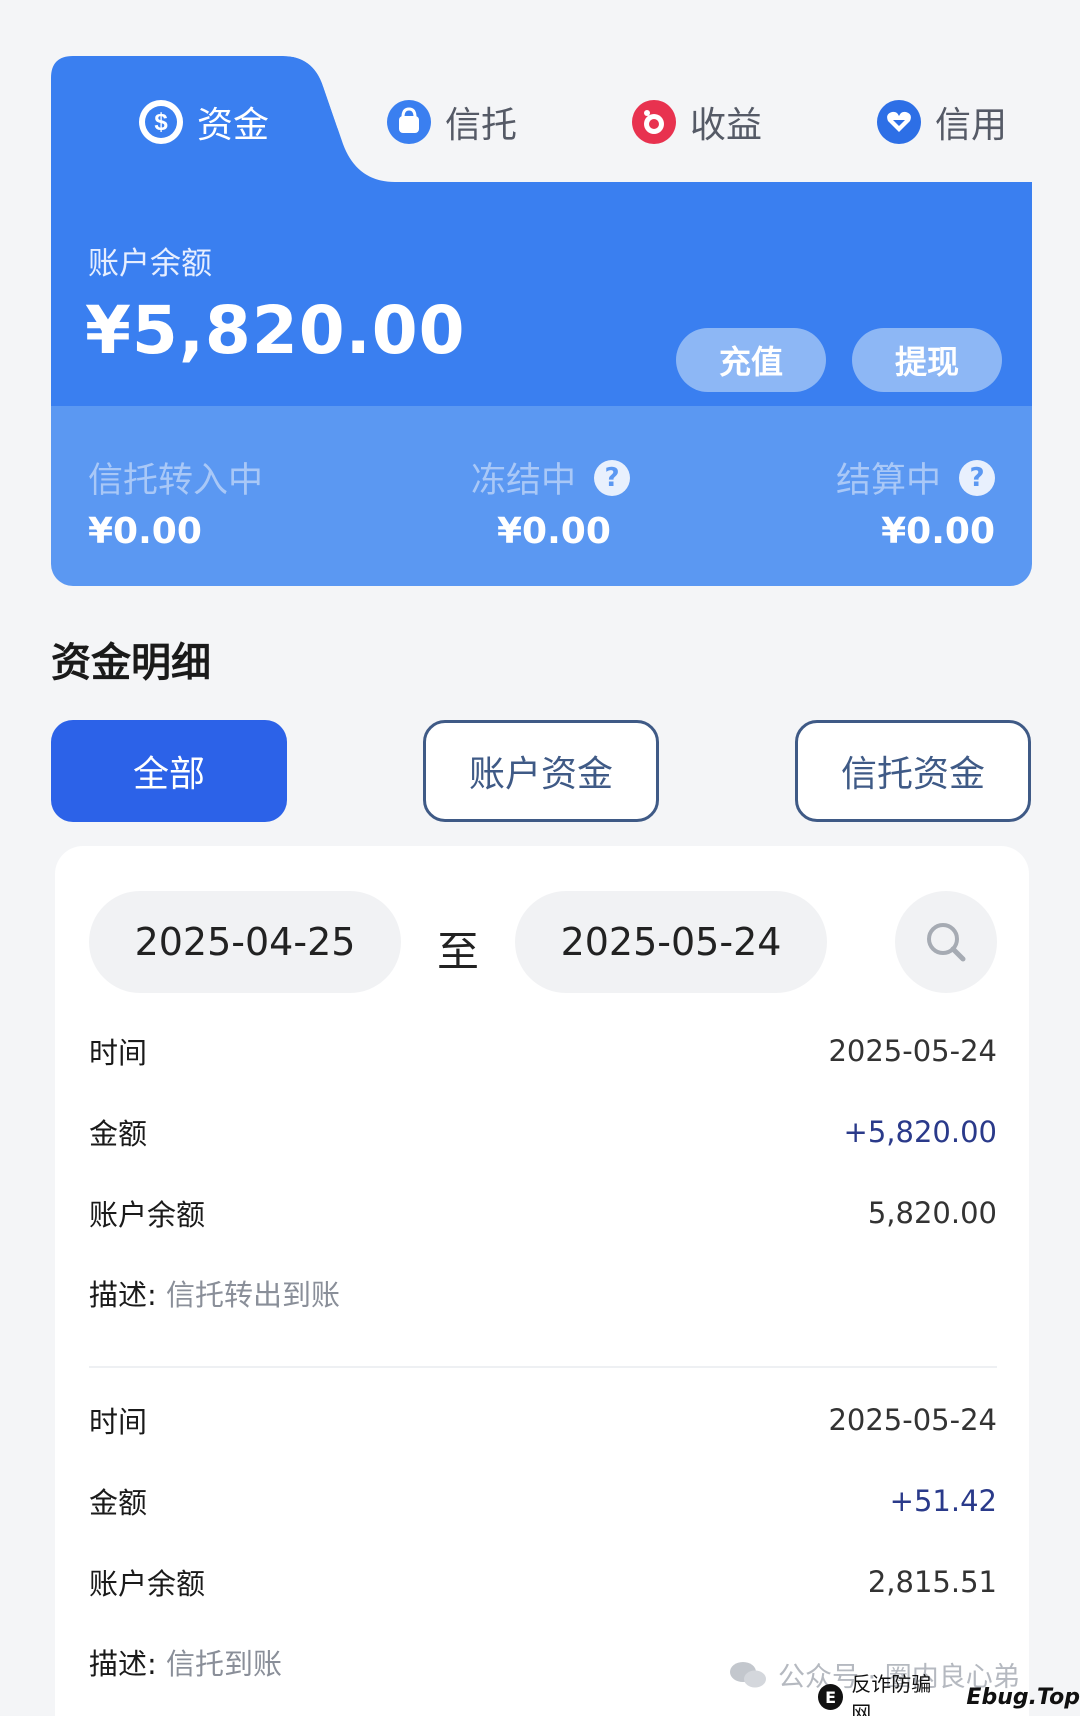  I want to click on record-desc-text: 信托到账, so click(224, 1664).